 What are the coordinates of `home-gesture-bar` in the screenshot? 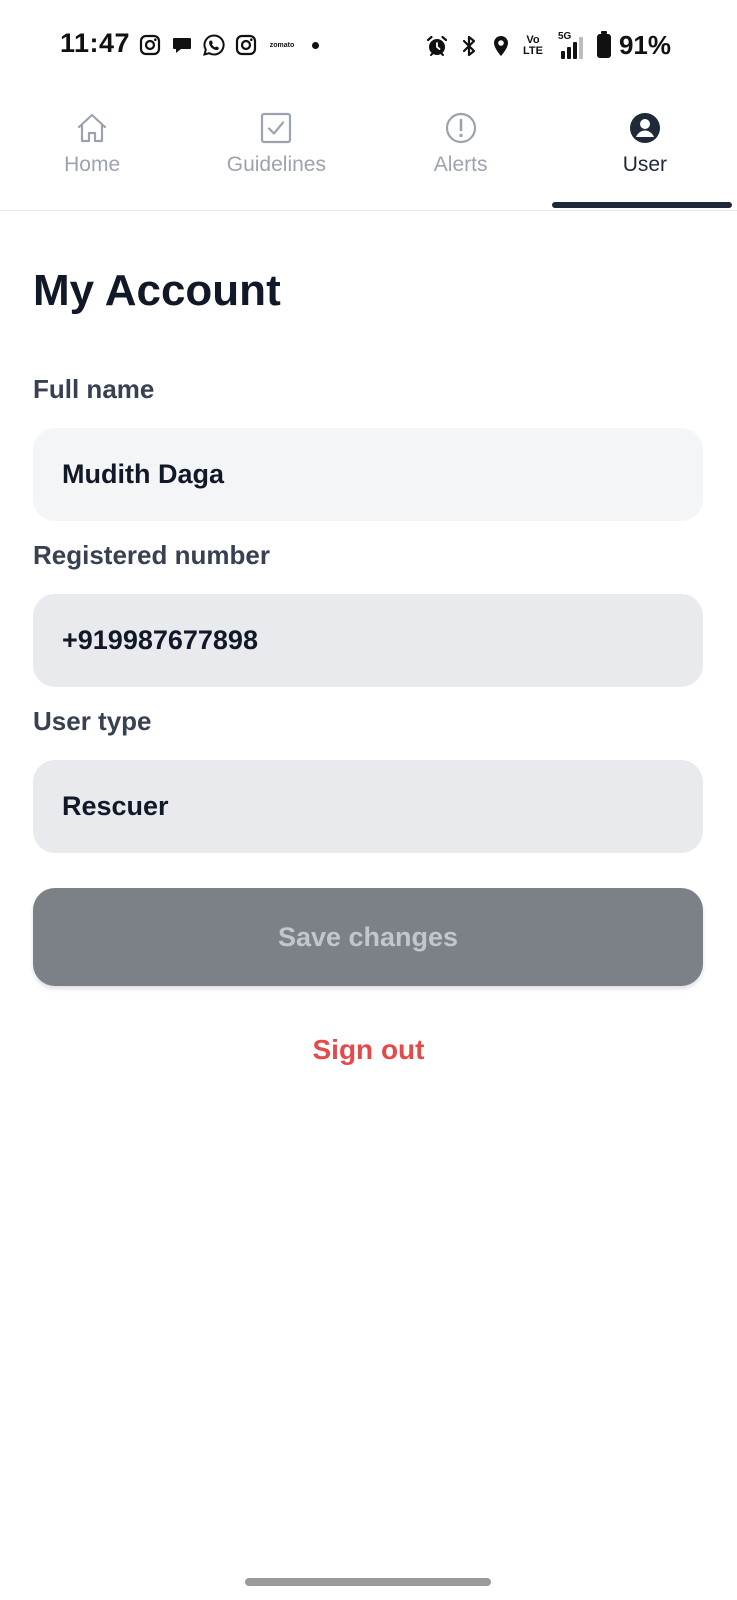 It's located at (368, 1582).